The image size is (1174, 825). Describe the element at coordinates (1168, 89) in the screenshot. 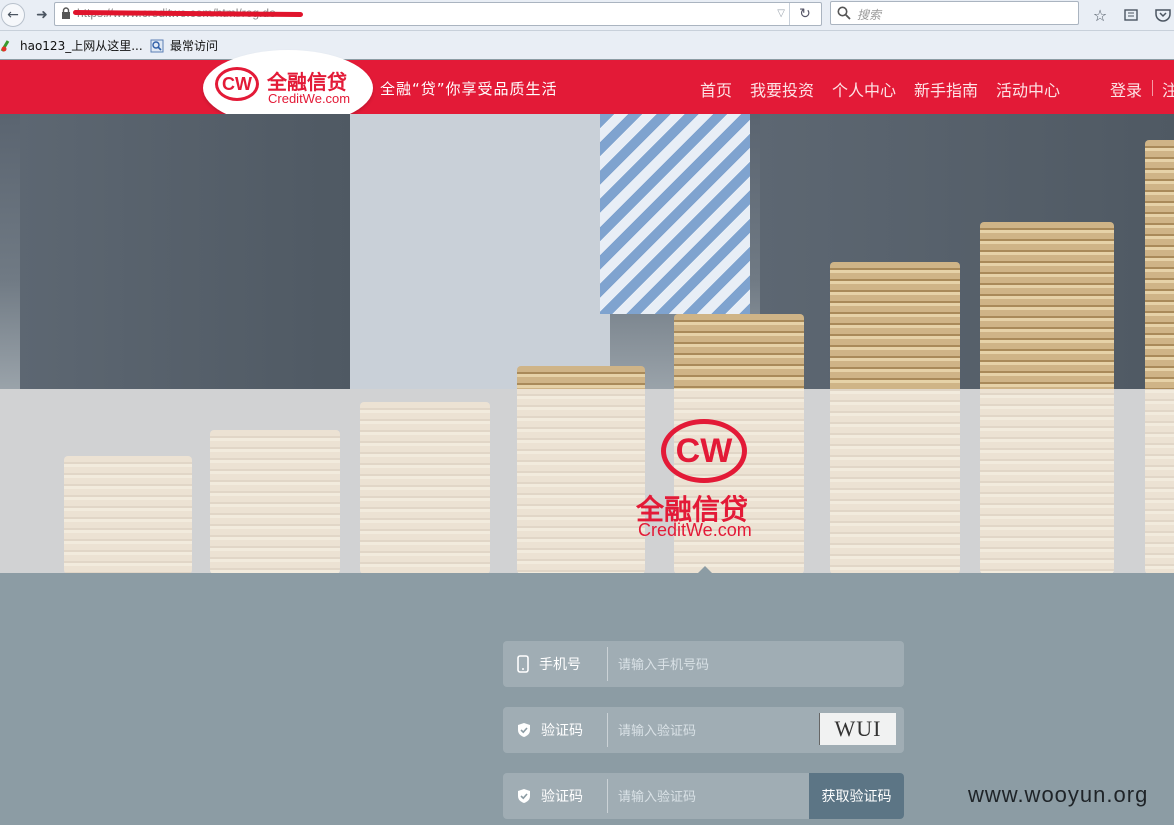

I see `nav-register: 注` at that location.